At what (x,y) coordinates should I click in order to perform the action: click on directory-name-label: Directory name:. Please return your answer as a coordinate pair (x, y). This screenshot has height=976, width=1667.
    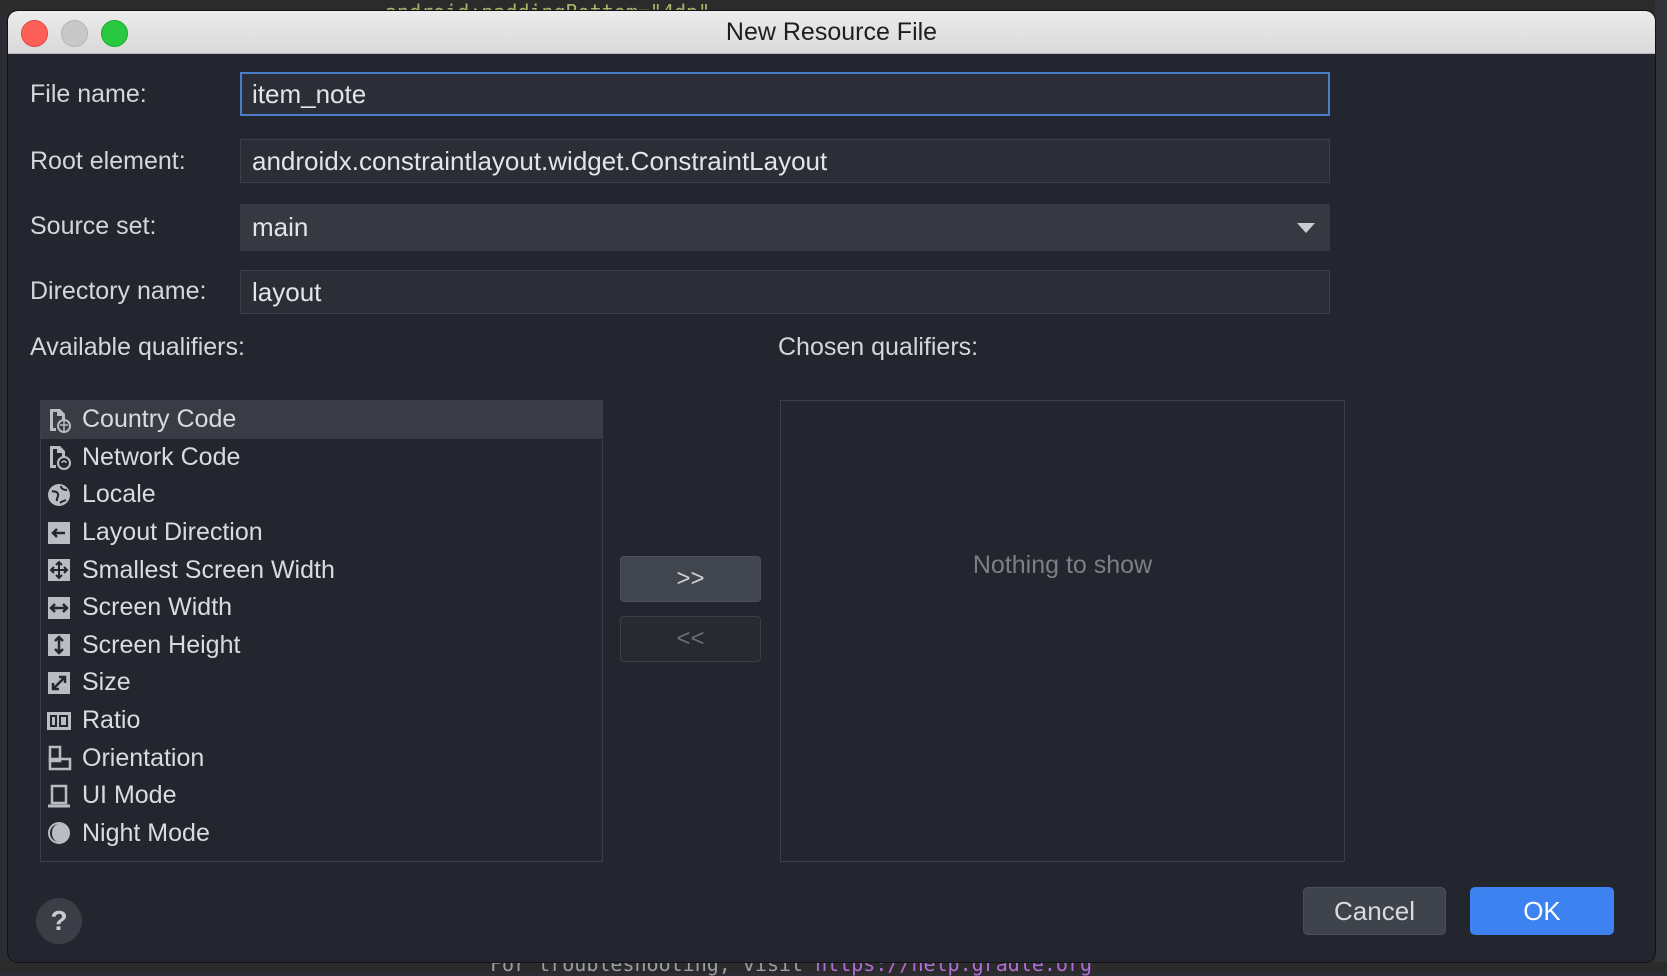
    Looking at the image, I should click on (118, 291).